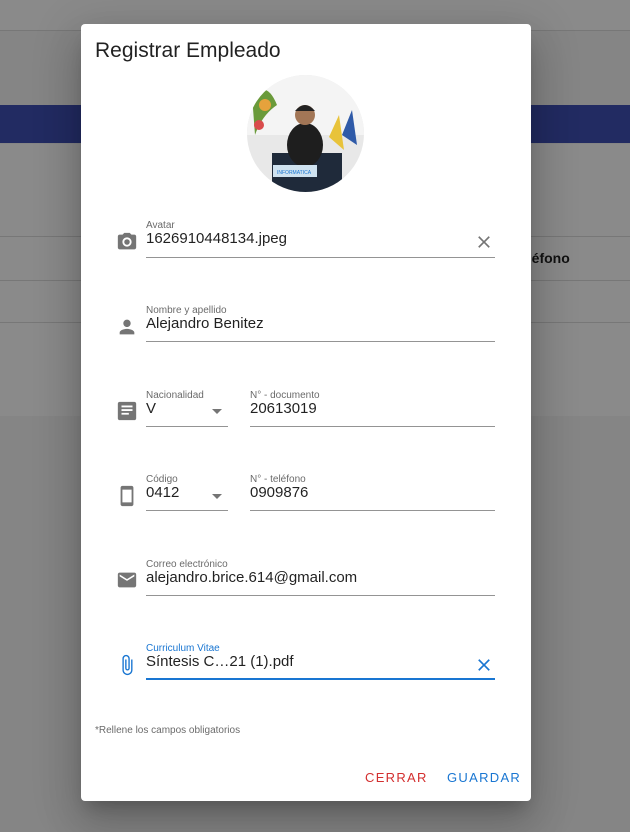  Describe the element at coordinates (163, 492) in the screenshot. I see `phone-code-value: 0412` at that location.